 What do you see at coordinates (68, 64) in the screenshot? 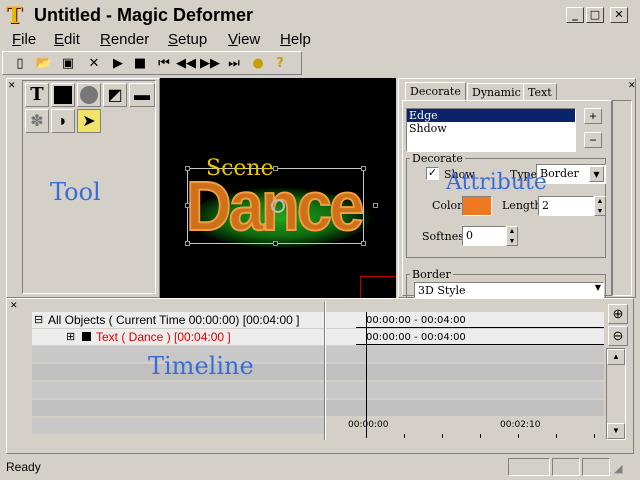
I see `save-icon: ▣` at bounding box center [68, 64].